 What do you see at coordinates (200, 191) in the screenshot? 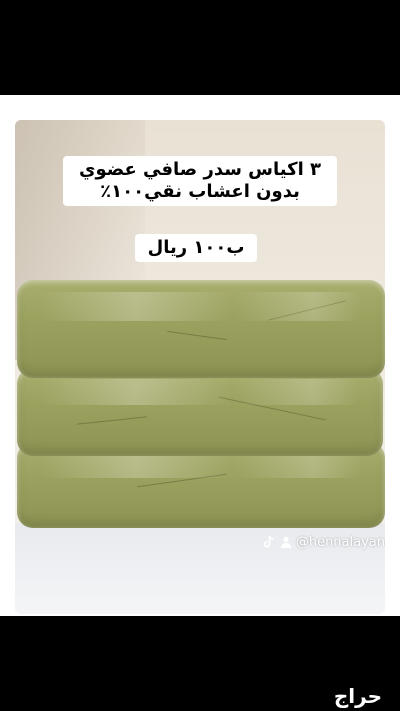
I see `caption-line-2: بدون اعشاب نقي١٠٠٪` at bounding box center [200, 191].